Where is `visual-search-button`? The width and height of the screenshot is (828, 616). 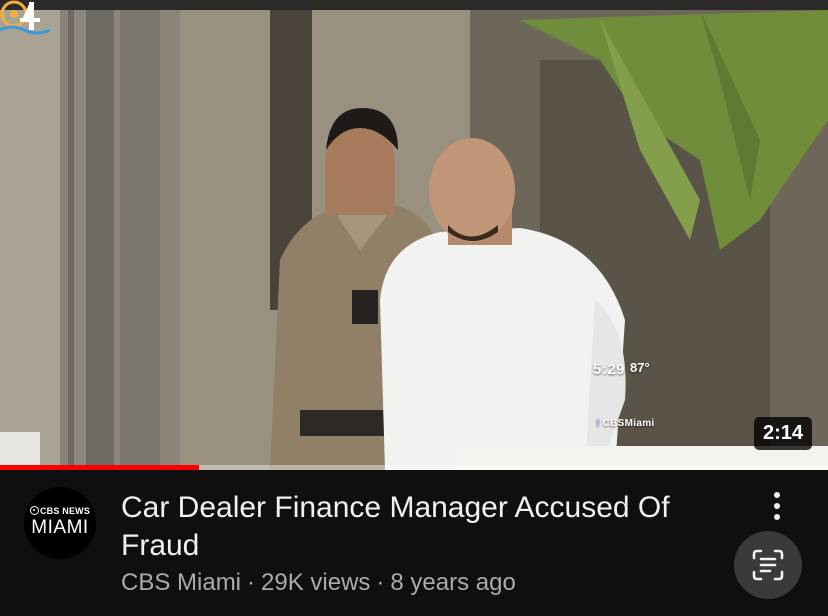
visual-search-button is located at coordinates (768, 565).